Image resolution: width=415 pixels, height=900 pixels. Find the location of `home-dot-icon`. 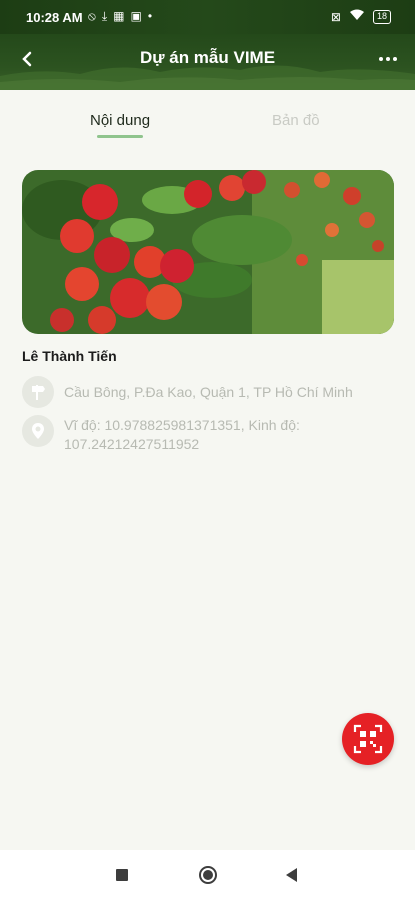

home-dot-icon is located at coordinates (208, 875).